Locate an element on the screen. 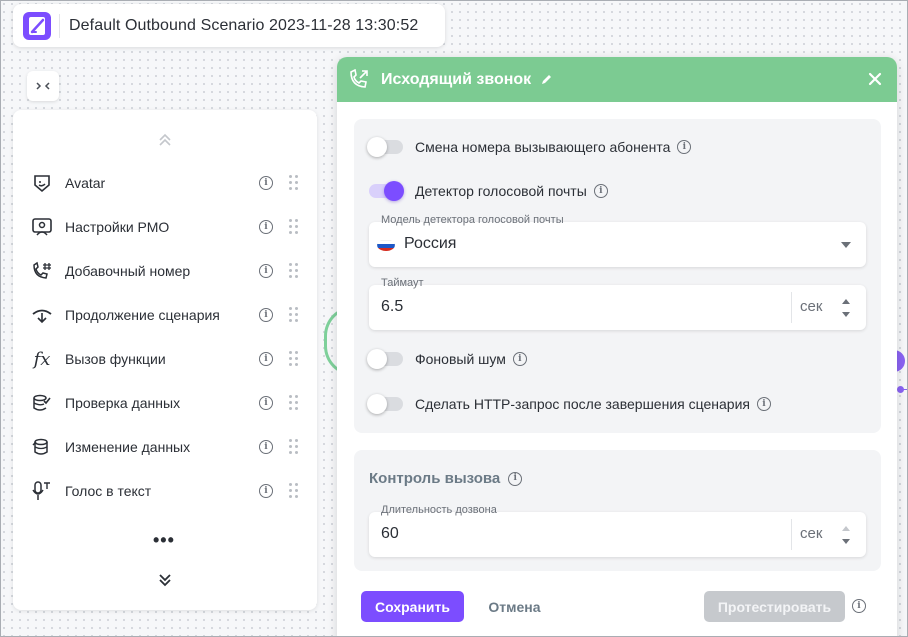 The width and height of the screenshot is (908, 637). palette-item-data-edit: Изменение данных i is located at coordinates (165, 447).